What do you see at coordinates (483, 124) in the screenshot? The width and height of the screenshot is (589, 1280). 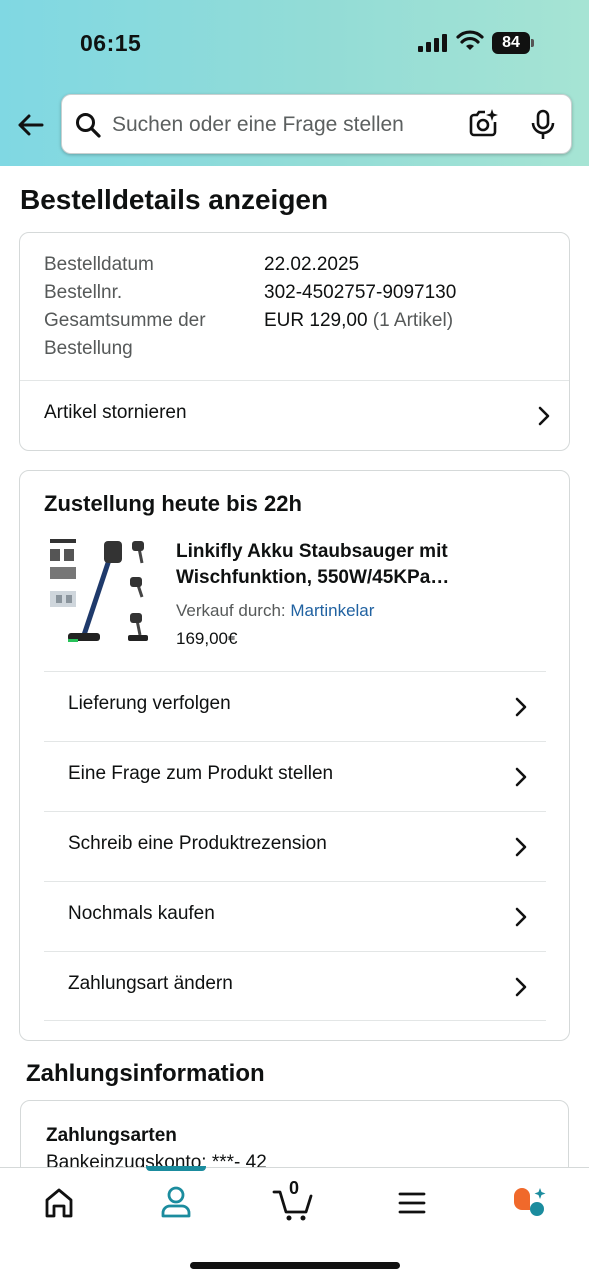 I see `camera-lens-icon` at bounding box center [483, 124].